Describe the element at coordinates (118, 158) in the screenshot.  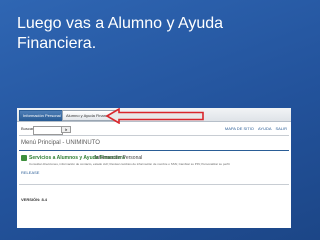
I see `personal-info-link: Información Personal` at that location.